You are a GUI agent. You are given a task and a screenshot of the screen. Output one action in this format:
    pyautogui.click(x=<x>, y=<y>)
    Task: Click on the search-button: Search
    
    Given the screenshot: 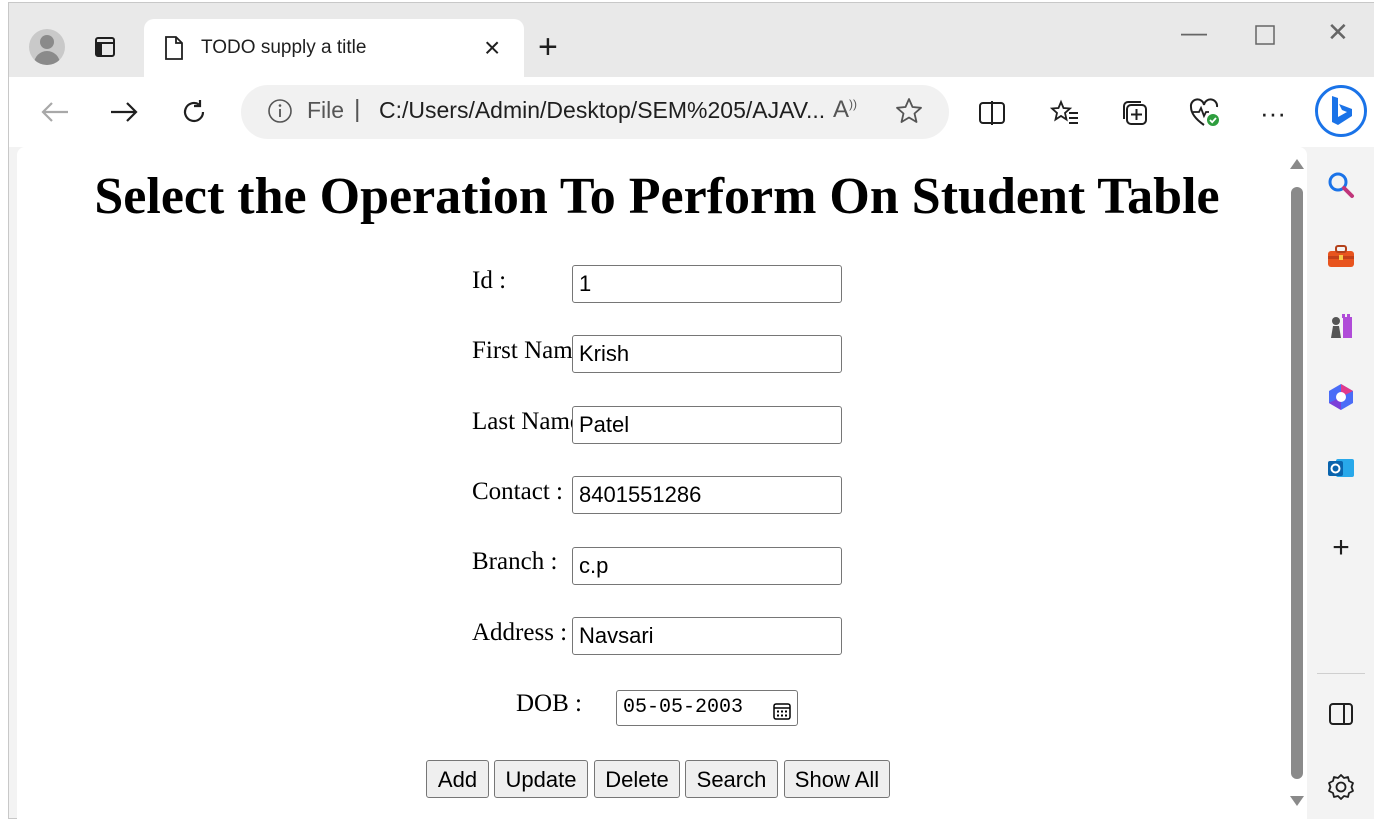 What is the action you would take?
    pyautogui.click(x=731, y=779)
    